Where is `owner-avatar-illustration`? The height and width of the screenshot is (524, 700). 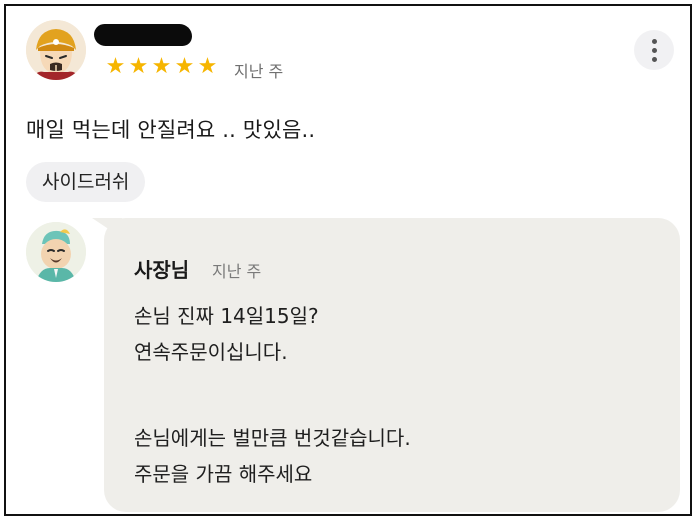
owner-avatar-illustration is located at coordinates (56, 252).